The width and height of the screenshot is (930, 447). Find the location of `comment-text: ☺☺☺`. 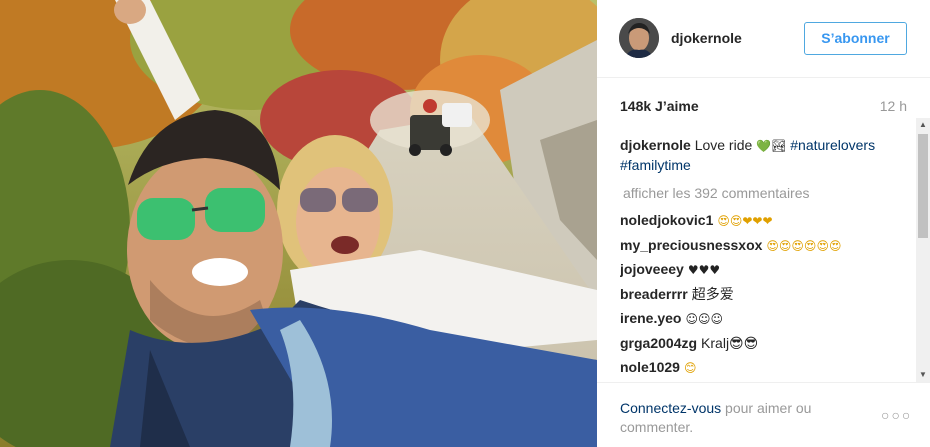

comment-text: ☺☺☺ is located at coordinates (704, 319).